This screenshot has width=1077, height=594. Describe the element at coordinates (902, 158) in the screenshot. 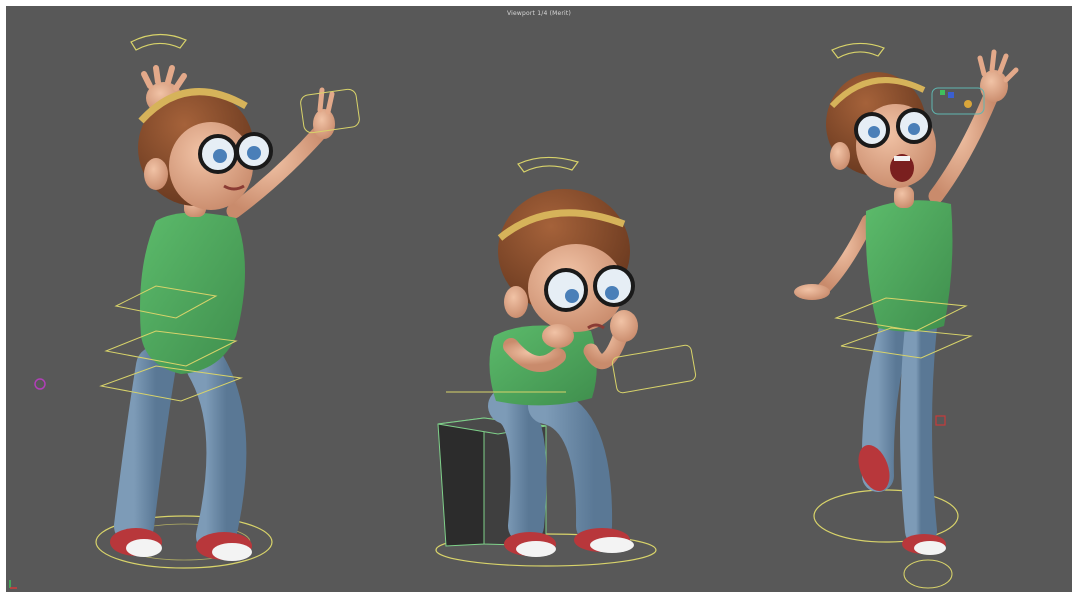

I see `teeth` at that location.